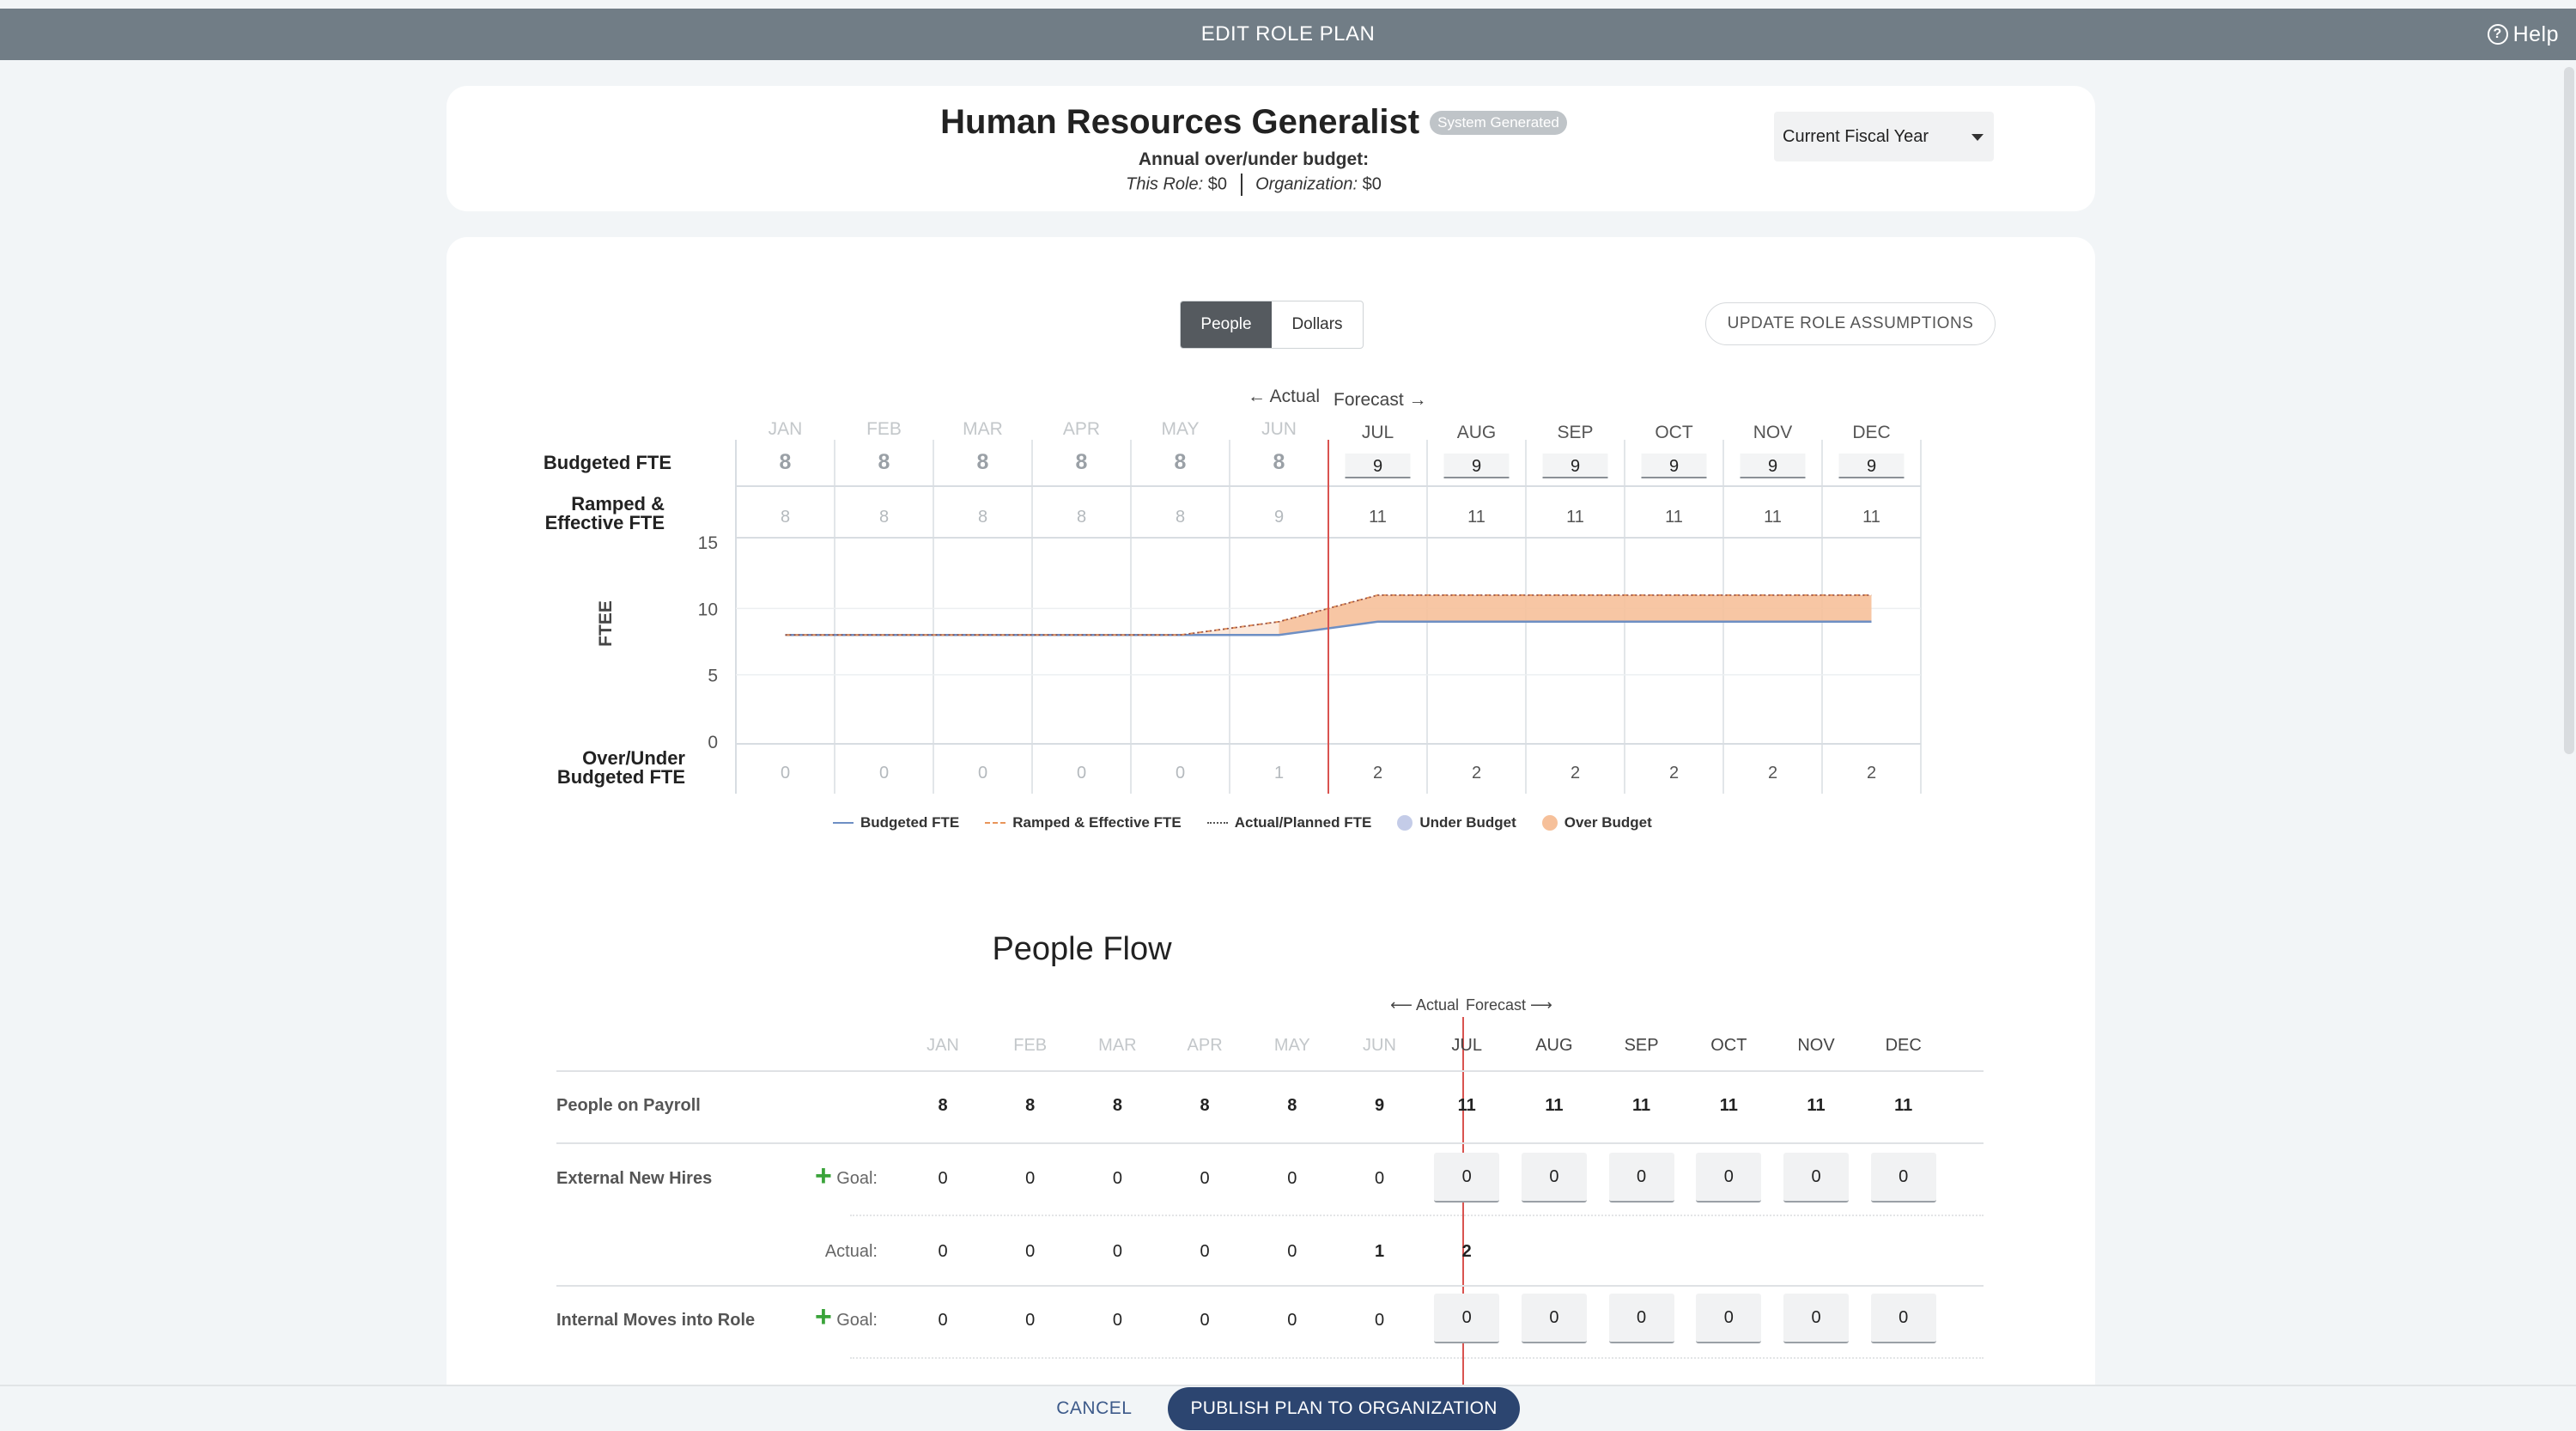 The height and width of the screenshot is (1431, 2576). I want to click on row-label-external-new-hires: External New Hires, so click(634, 1178).